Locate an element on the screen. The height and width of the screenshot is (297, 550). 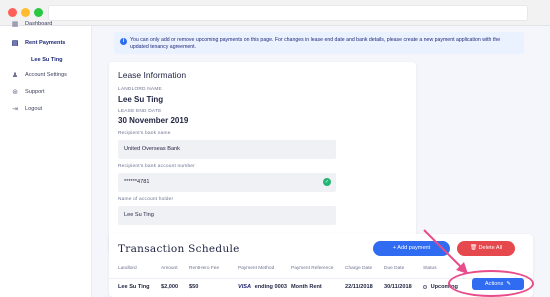
column-header: Status is located at coordinates (430, 268).